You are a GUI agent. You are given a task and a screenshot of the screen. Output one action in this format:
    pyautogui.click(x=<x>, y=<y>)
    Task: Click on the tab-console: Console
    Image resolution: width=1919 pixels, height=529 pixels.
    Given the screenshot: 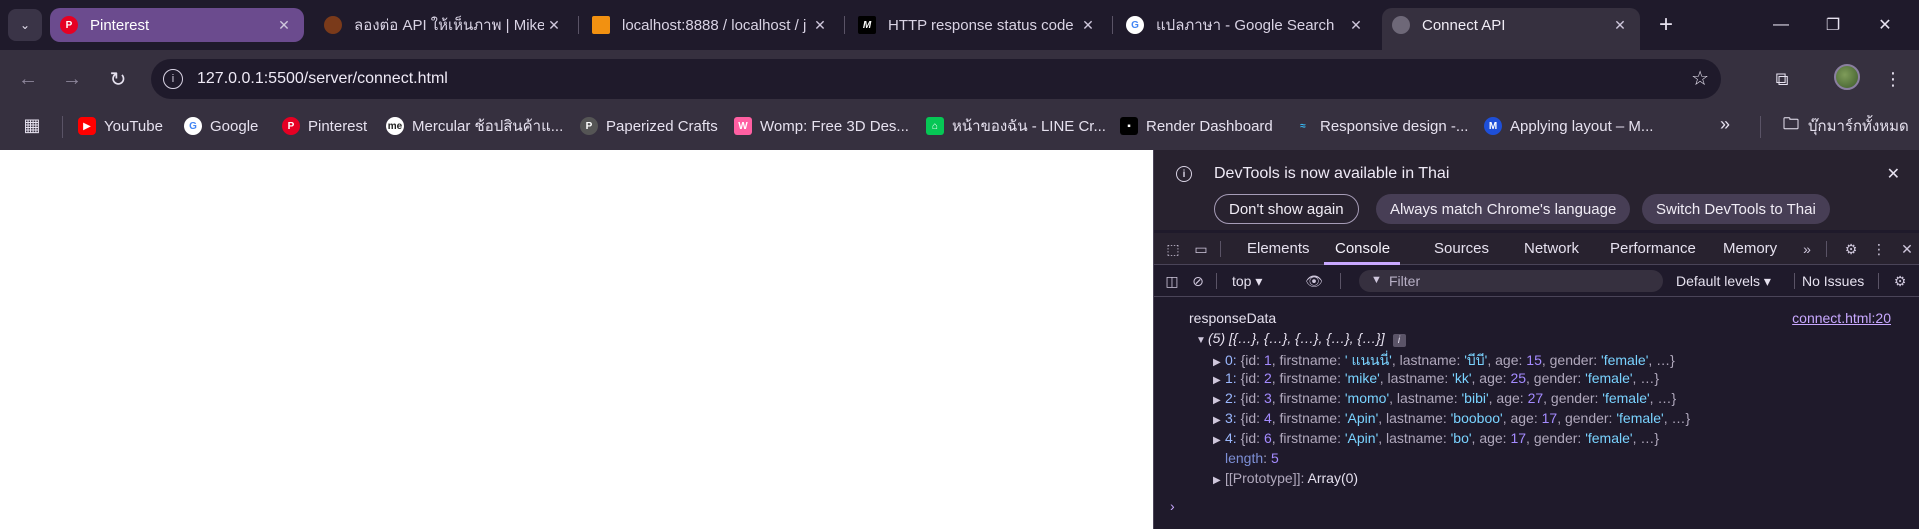 What is the action you would take?
    pyautogui.click(x=1362, y=248)
    